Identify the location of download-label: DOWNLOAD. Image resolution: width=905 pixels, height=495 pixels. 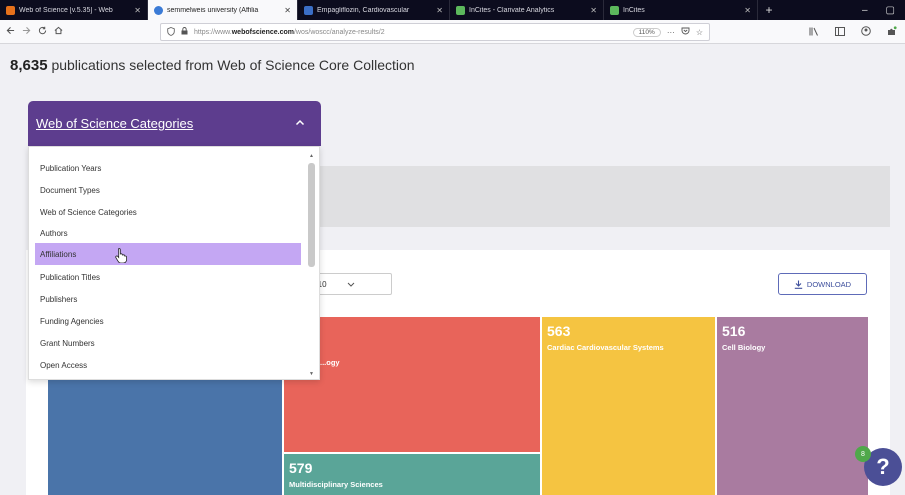
(829, 284).